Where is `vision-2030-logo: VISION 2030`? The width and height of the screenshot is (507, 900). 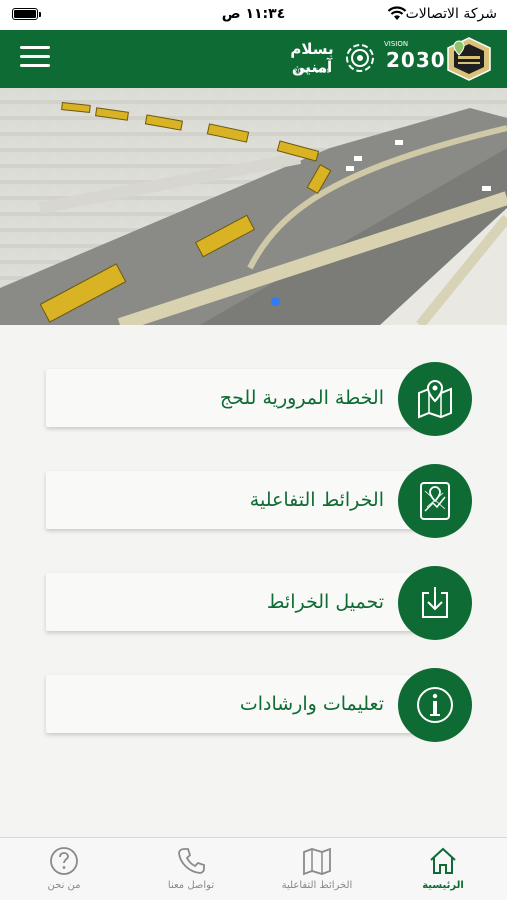 vision-2030-logo: VISION 2030 is located at coordinates (414, 58).